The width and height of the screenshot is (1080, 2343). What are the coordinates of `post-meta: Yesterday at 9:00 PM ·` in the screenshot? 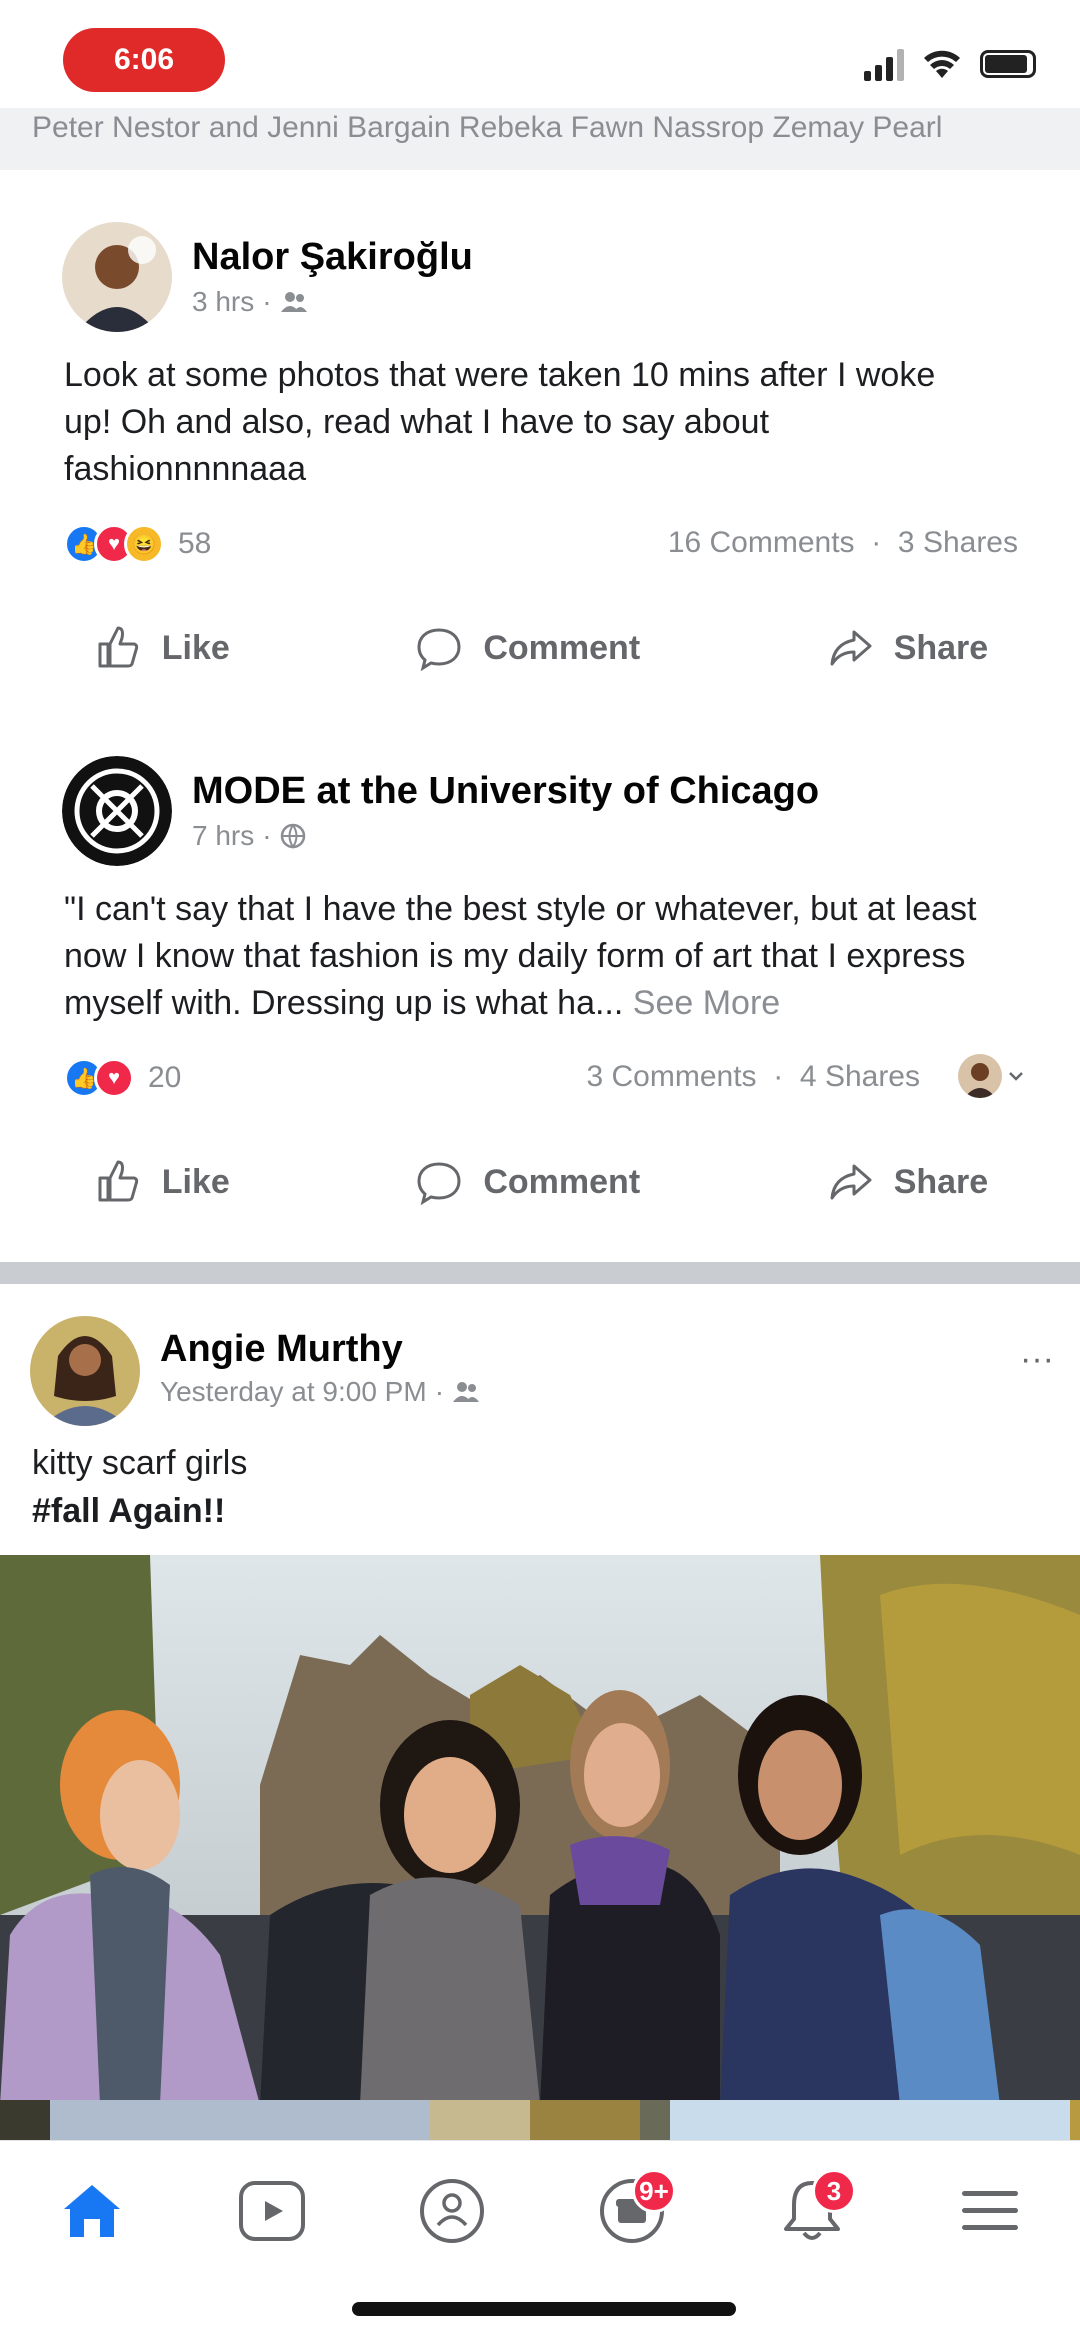 It's located at (320, 1392).